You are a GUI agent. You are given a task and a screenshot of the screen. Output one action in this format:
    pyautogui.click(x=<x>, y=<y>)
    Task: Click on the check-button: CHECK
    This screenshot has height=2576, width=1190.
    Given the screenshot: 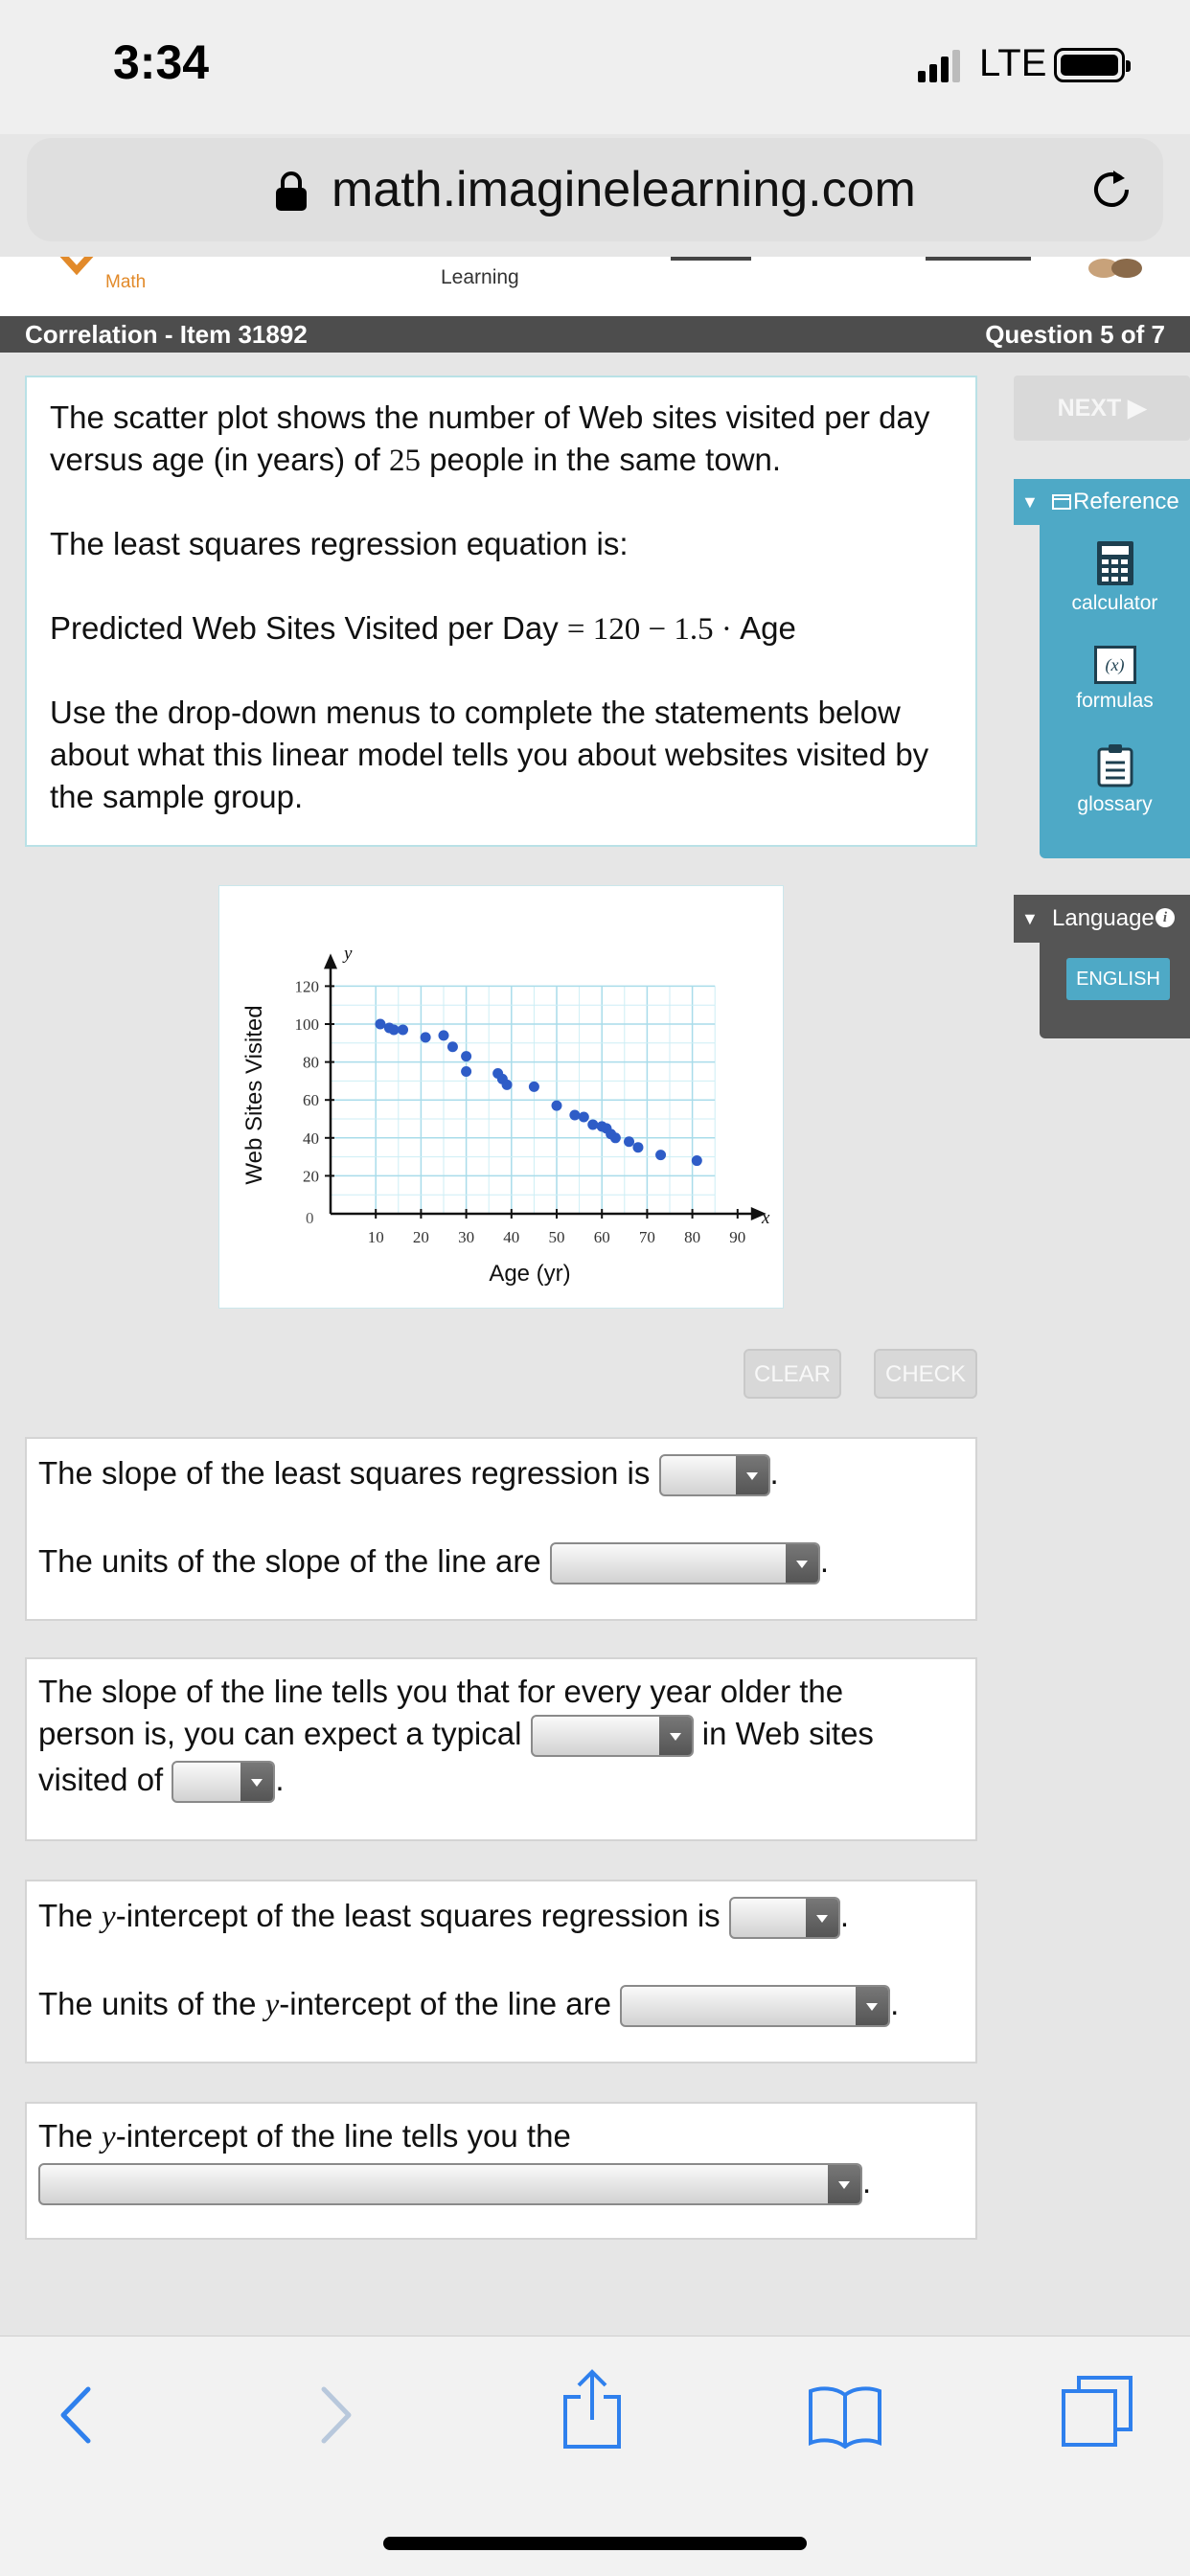 What is the action you would take?
    pyautogui.click(x=926, y=1374)
    